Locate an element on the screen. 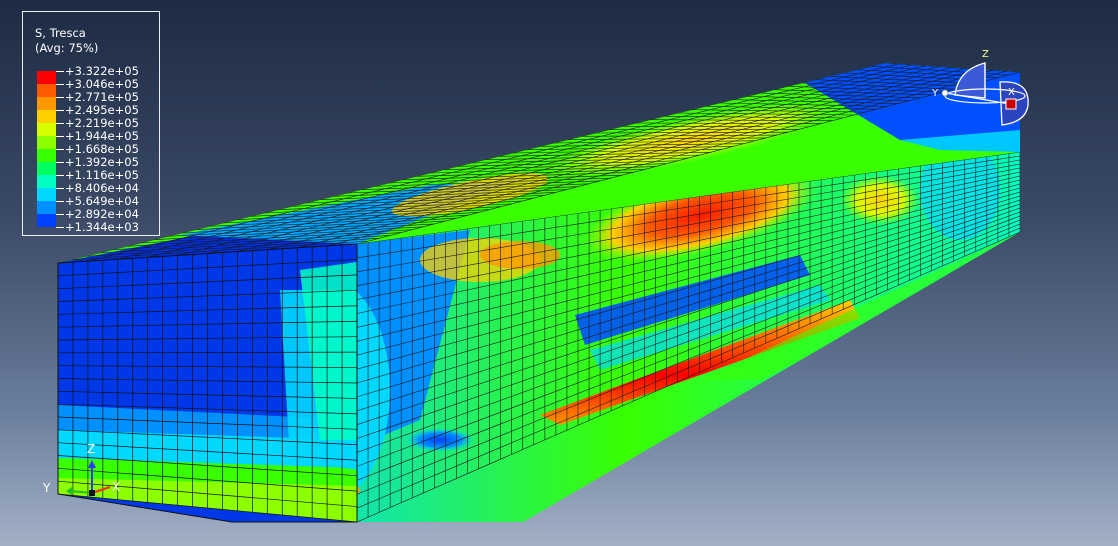  compass-y-label: Y is located at coordinates (935, 93).